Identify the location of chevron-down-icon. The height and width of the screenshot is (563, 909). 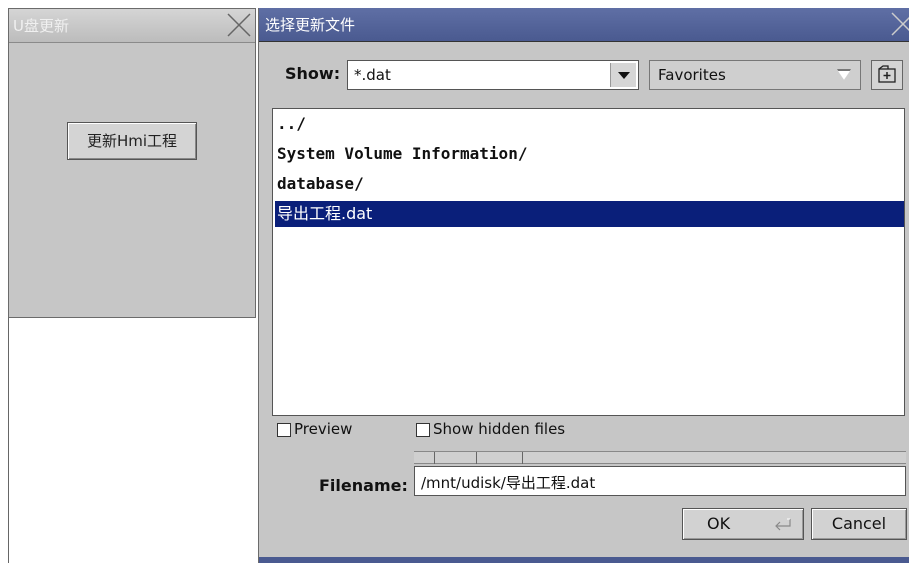
(624, 75).